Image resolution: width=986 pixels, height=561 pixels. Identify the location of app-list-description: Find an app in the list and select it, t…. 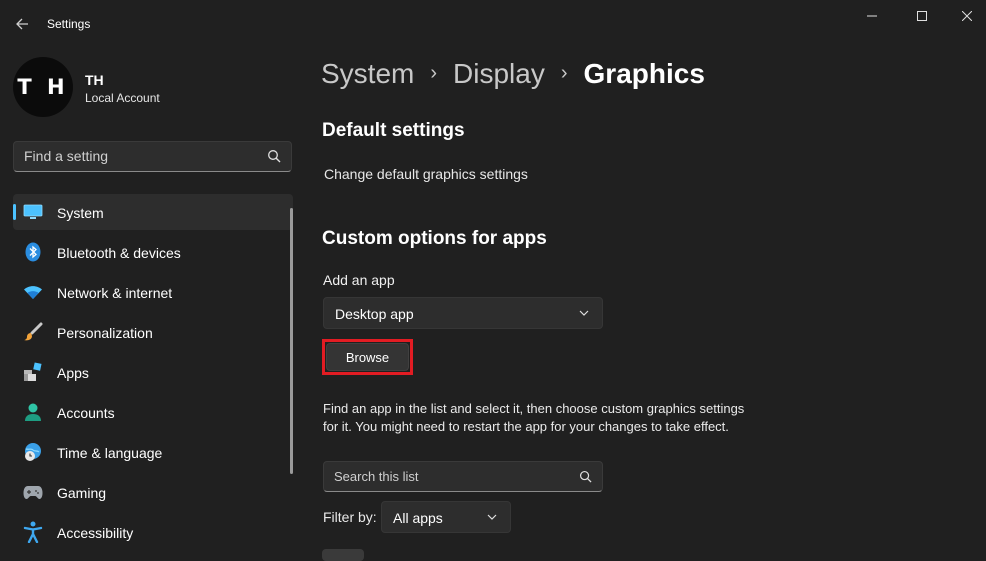
(534, 417).